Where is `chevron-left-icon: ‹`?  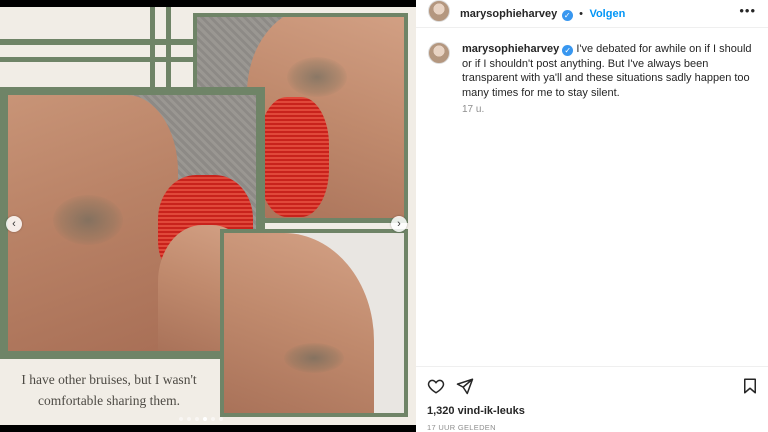
chevron-left-icon: ‹ is located at coordinates (14, 224).